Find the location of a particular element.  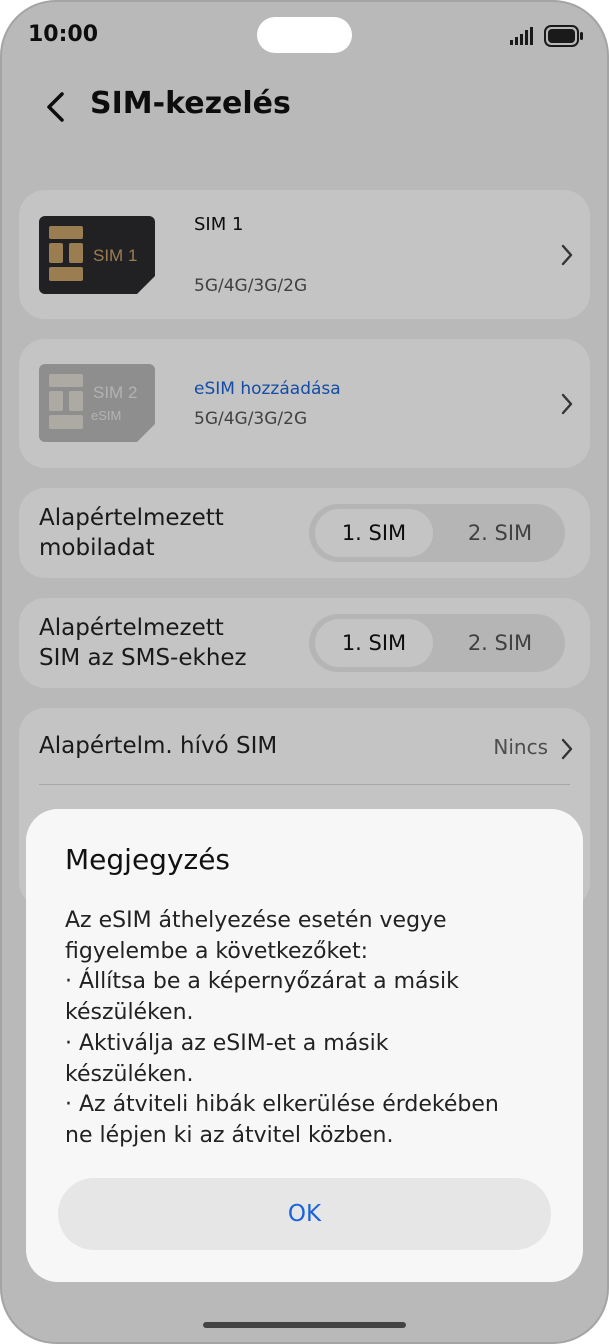

home-indicator is located at coordinates (304, 1325).